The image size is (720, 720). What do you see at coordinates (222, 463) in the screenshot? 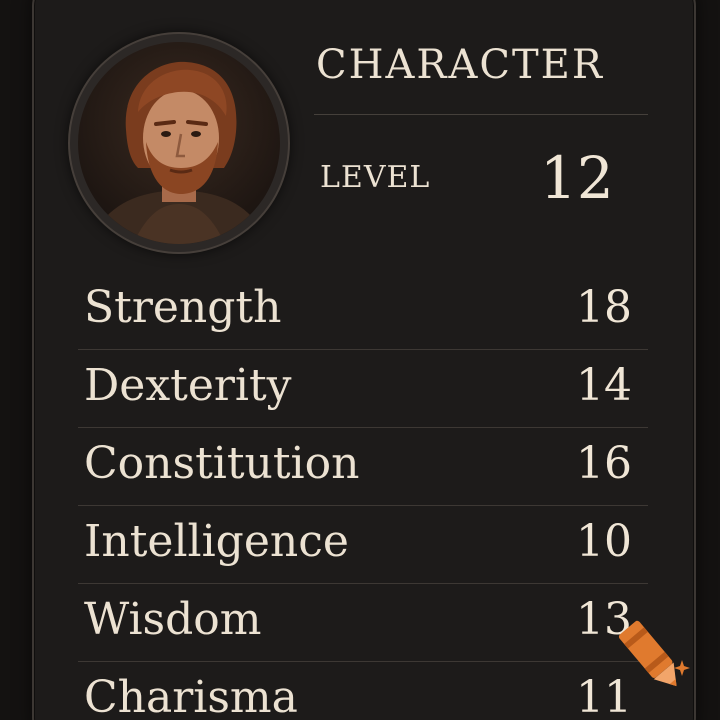
I see `stat-name: Constitution` at bounding box center [222, 463].